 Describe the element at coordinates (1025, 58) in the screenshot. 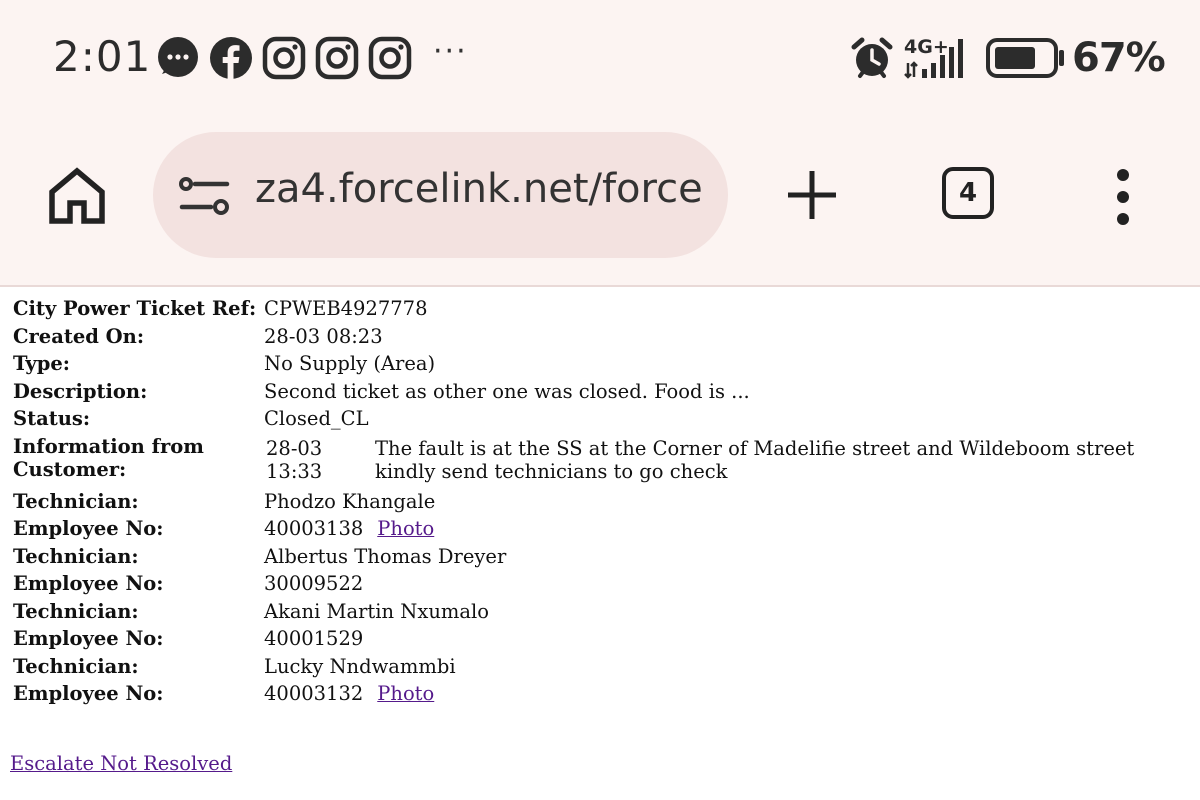

I see `battery-icon` at that location.